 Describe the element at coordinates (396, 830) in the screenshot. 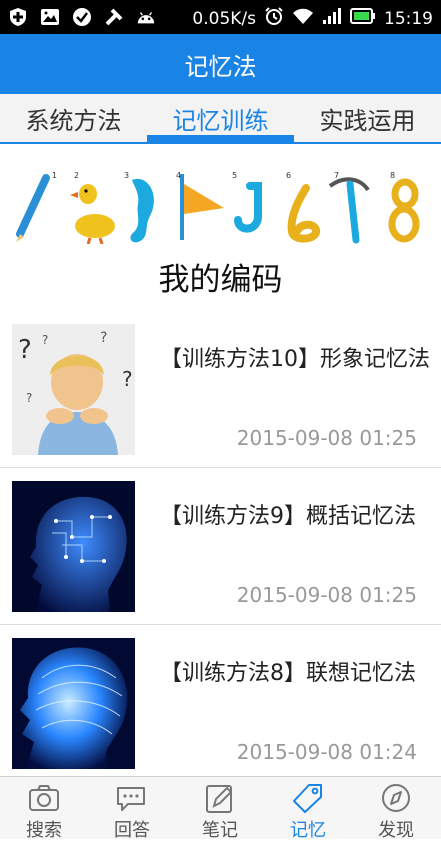

I see `nav-label: 发现` at that location.